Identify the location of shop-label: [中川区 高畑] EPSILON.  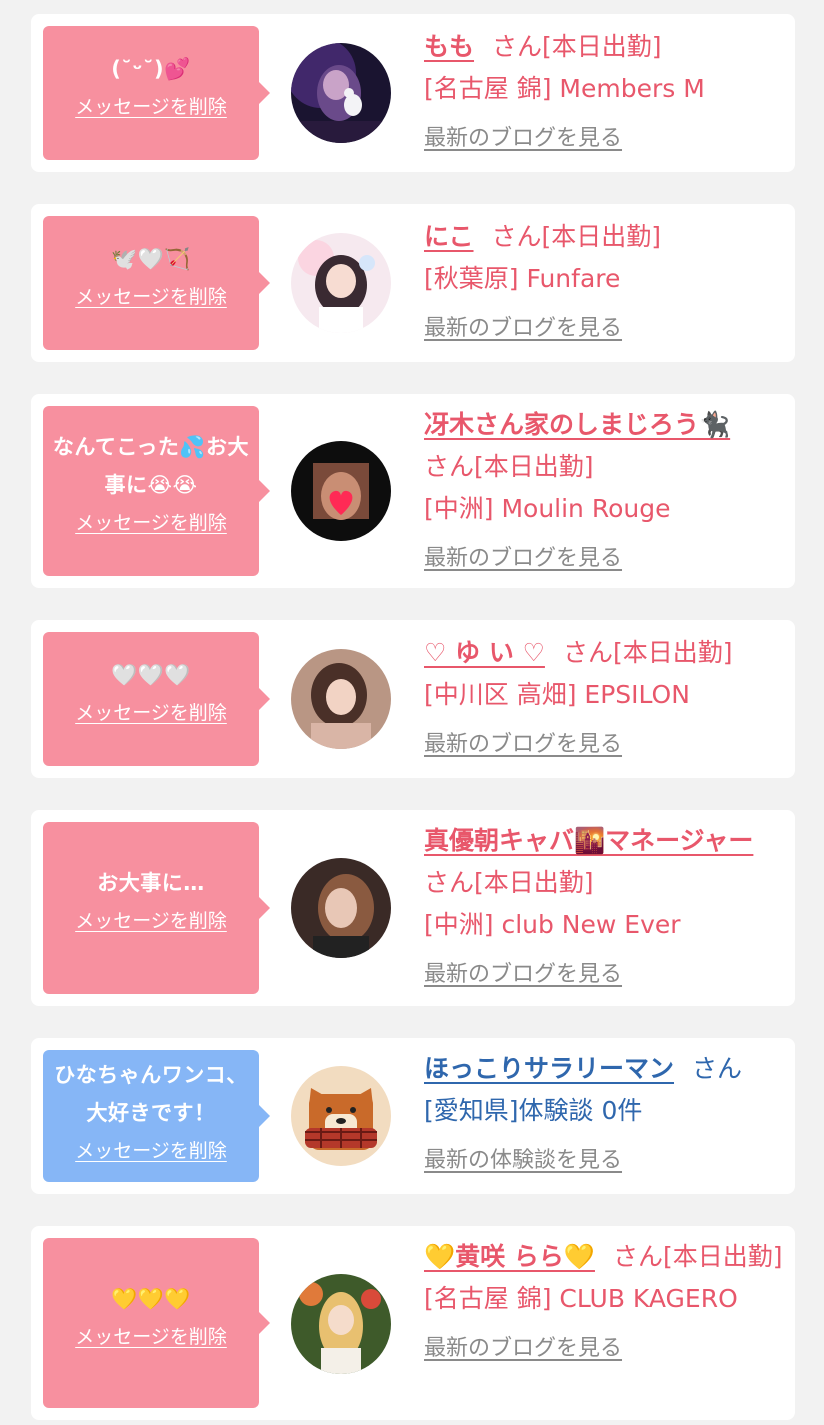
(557, 694).